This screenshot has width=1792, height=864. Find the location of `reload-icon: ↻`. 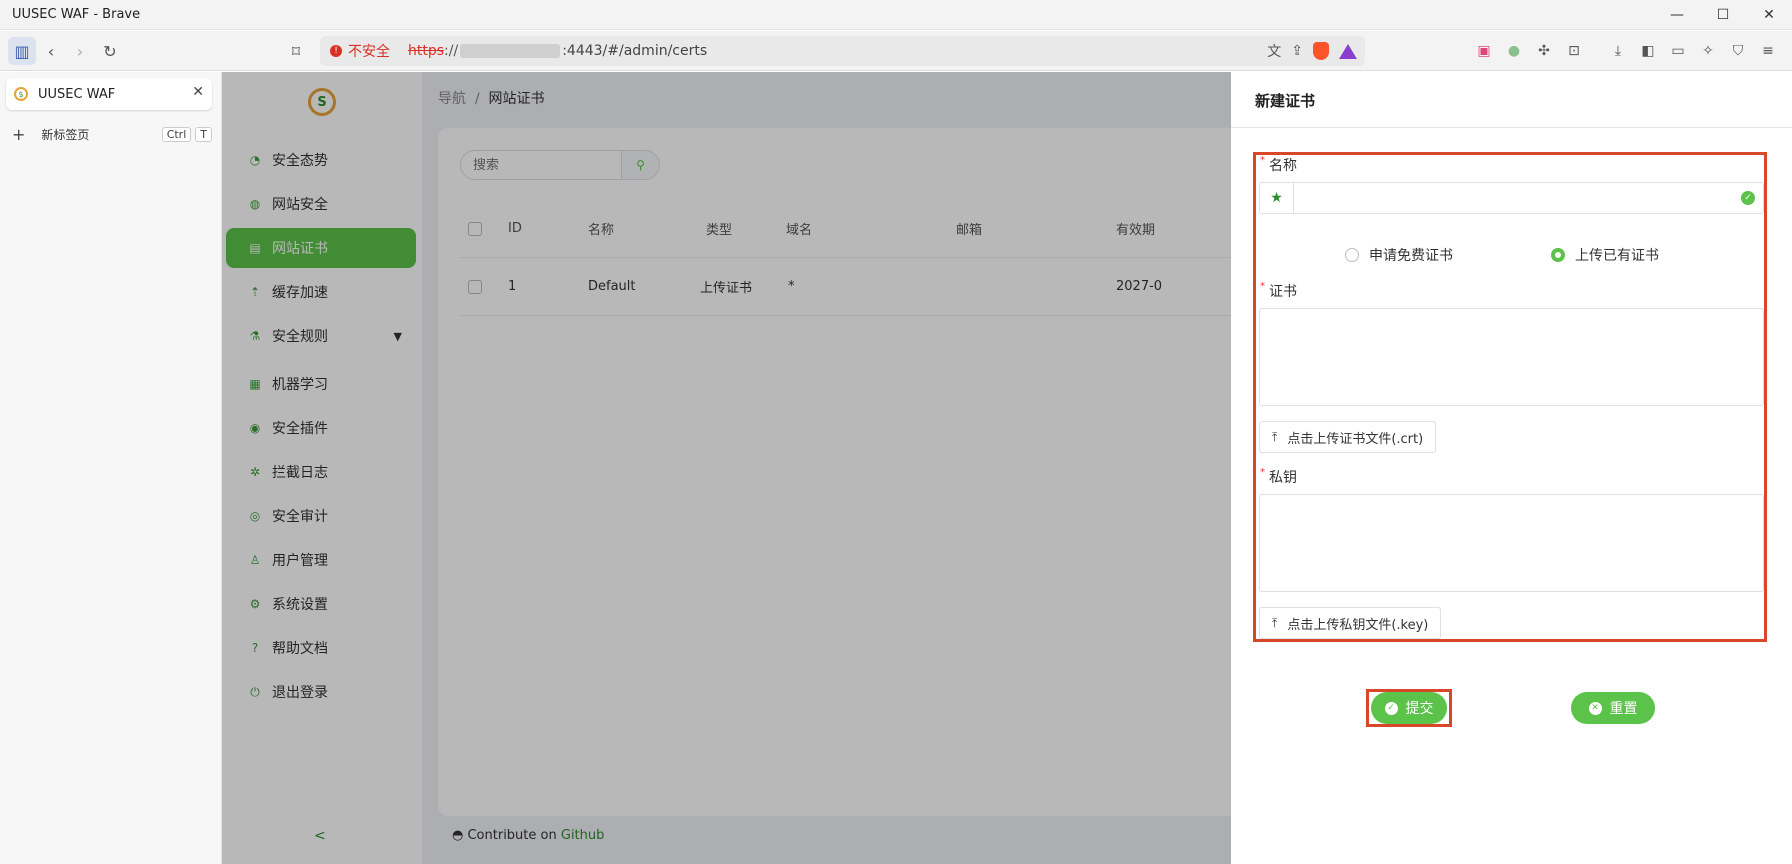

reload-icon: ↻ is located at coordinates (110, 51).